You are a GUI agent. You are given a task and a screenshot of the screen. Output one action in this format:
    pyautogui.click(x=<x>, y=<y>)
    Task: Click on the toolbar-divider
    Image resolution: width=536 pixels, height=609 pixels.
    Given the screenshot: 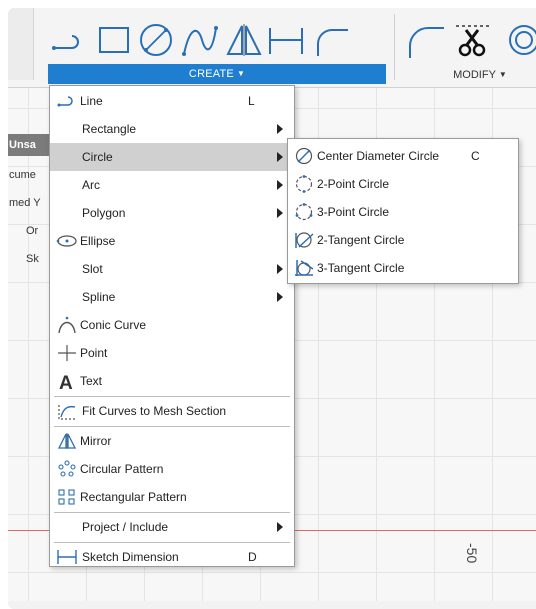 What is the action you would take?
    pyautogui.click(x=394, y=47)
    